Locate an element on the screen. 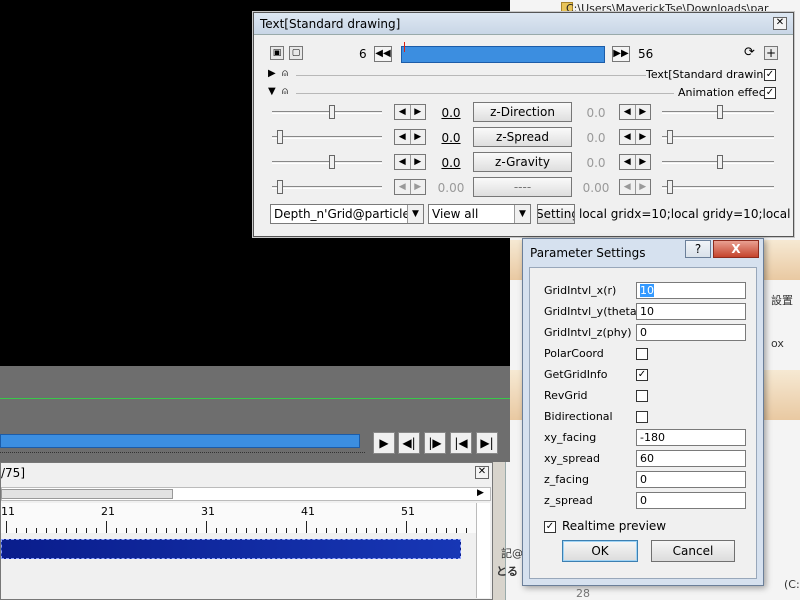 This screenshot has width=800, height=600. timeline-scroll-thumb is located at coordinates (87, 494).